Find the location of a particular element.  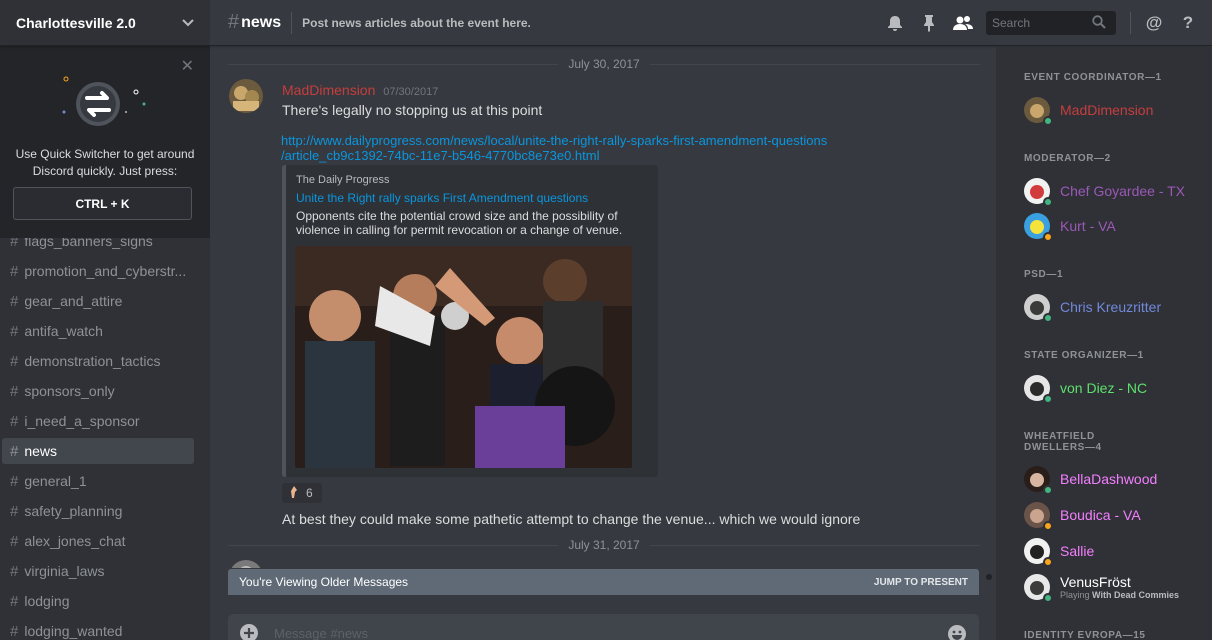

add-attachment-icon is located at coordinates (249, 632).